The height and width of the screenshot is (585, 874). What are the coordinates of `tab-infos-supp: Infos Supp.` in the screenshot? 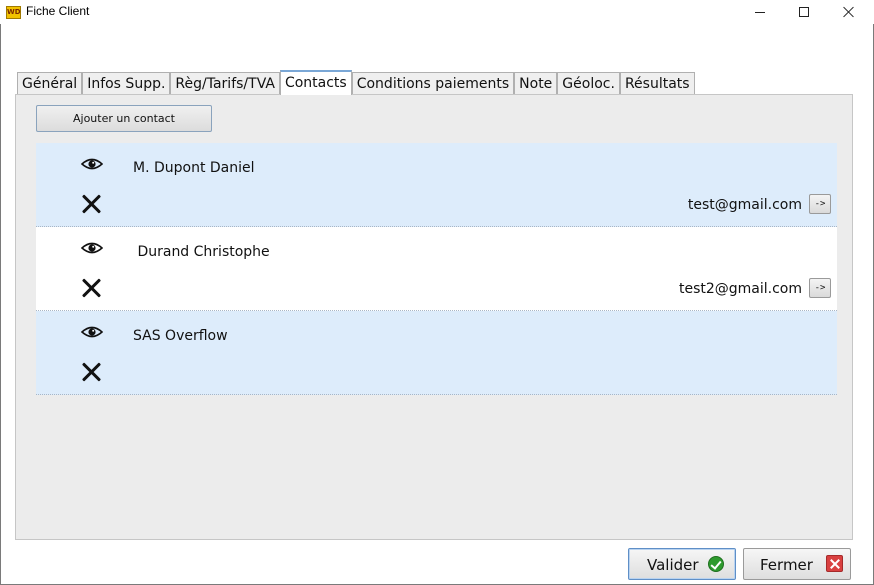 It's located at (126, 83).